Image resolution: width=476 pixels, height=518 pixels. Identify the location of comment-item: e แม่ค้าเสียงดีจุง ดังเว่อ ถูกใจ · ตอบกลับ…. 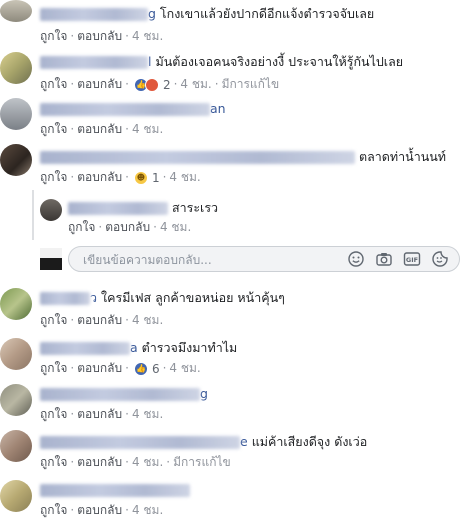
(238, 450).